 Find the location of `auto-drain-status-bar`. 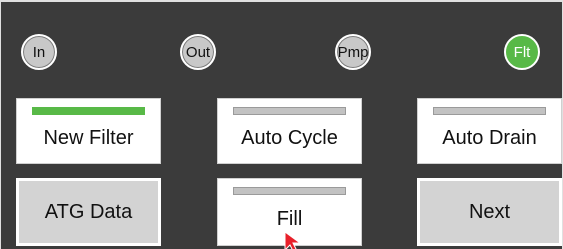

auto-drain-status-bar is located at coordinates (489, 111).